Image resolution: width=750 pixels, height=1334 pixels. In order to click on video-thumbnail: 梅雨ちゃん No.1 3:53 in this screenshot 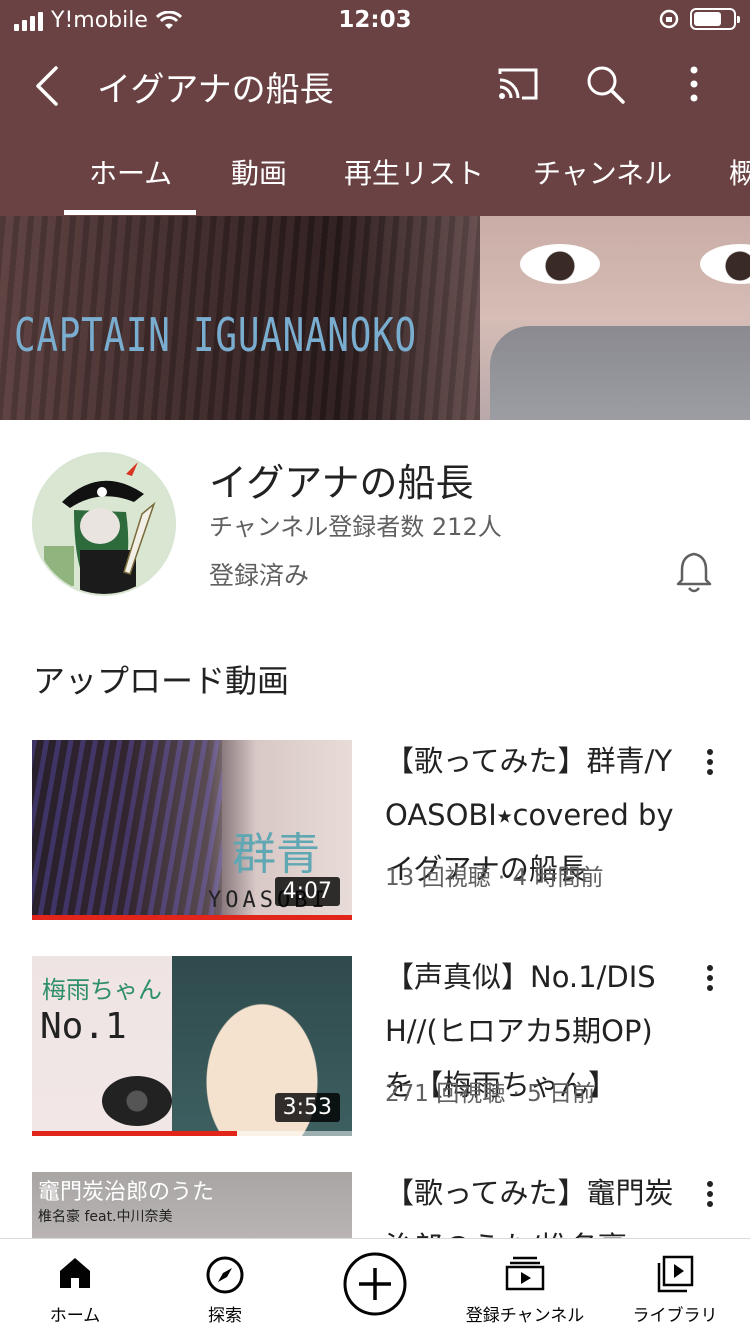, I will do `click(192, 1046)`.